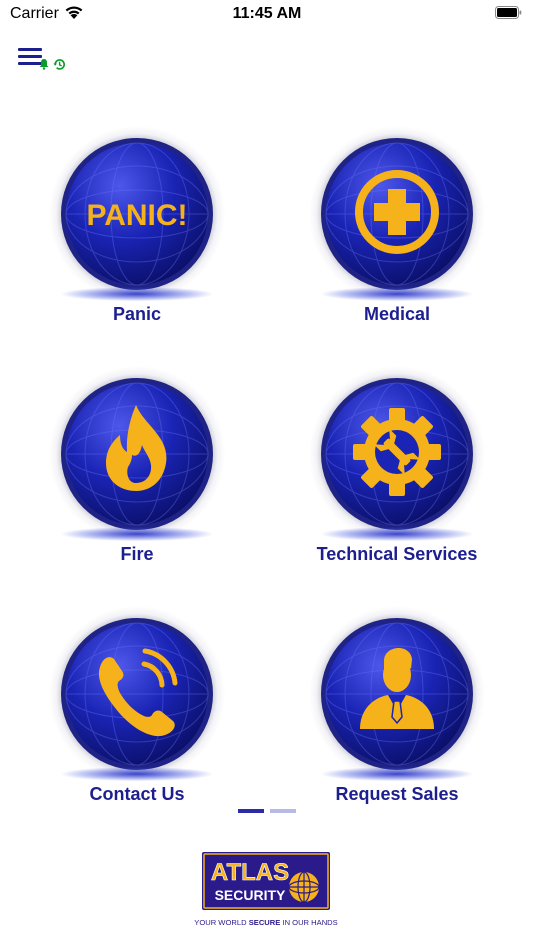 The image size is (534, 950). I want to click on status-bar: Carrier 11:45 AM, so click(267, 14).